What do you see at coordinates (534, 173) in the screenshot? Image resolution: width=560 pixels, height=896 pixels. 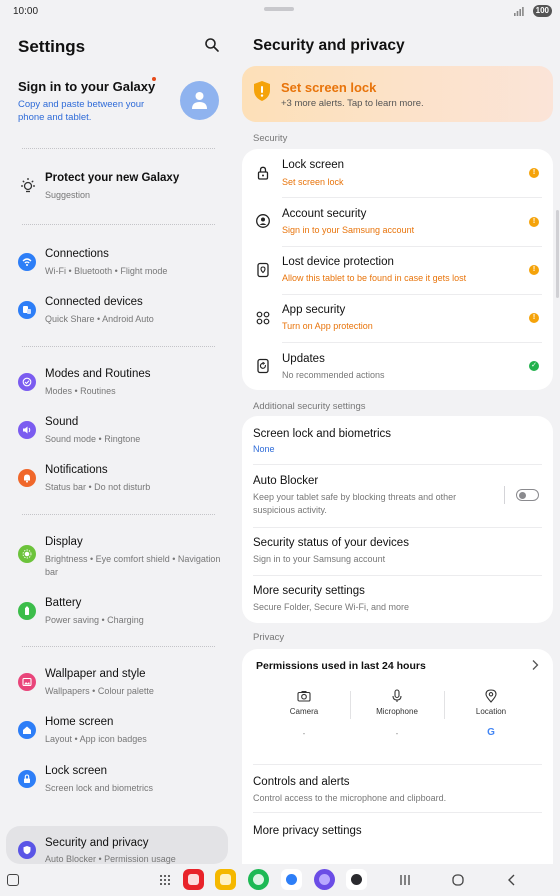 I see `warning-icon: !` at bounding box center [534, 173].